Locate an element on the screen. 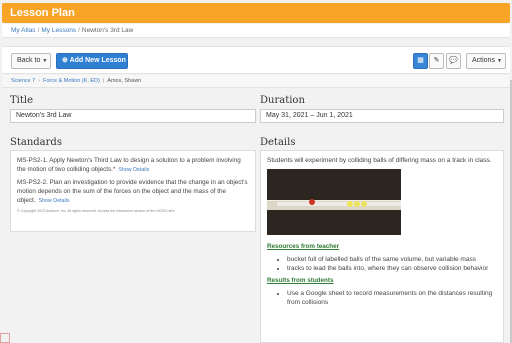  tag-course: Science 7 is located at coordinates (23, 81).